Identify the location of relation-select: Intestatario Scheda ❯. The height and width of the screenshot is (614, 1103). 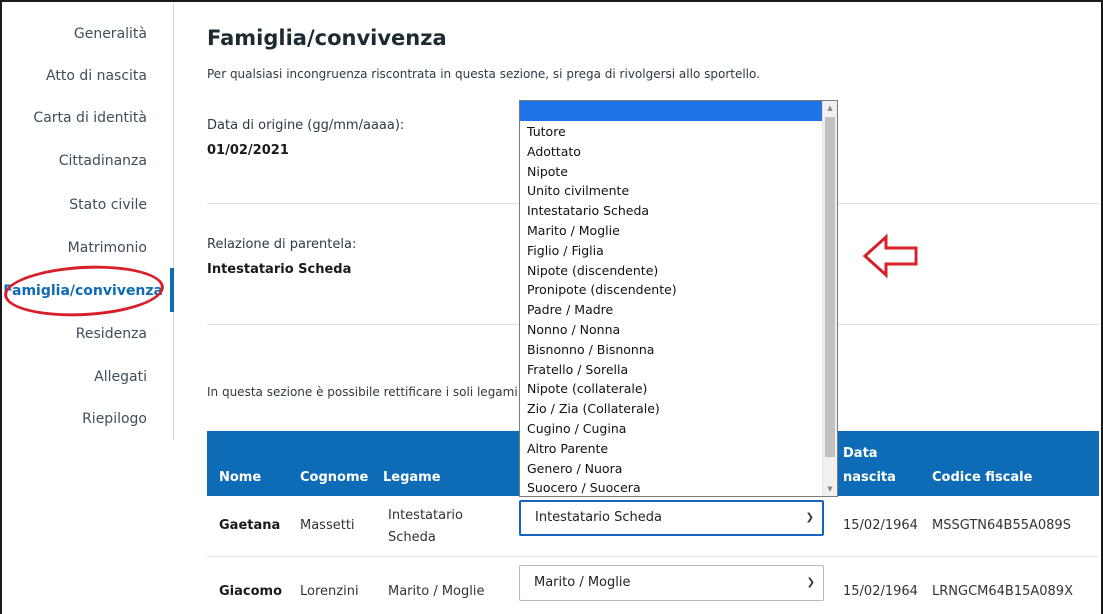
(671, 518).